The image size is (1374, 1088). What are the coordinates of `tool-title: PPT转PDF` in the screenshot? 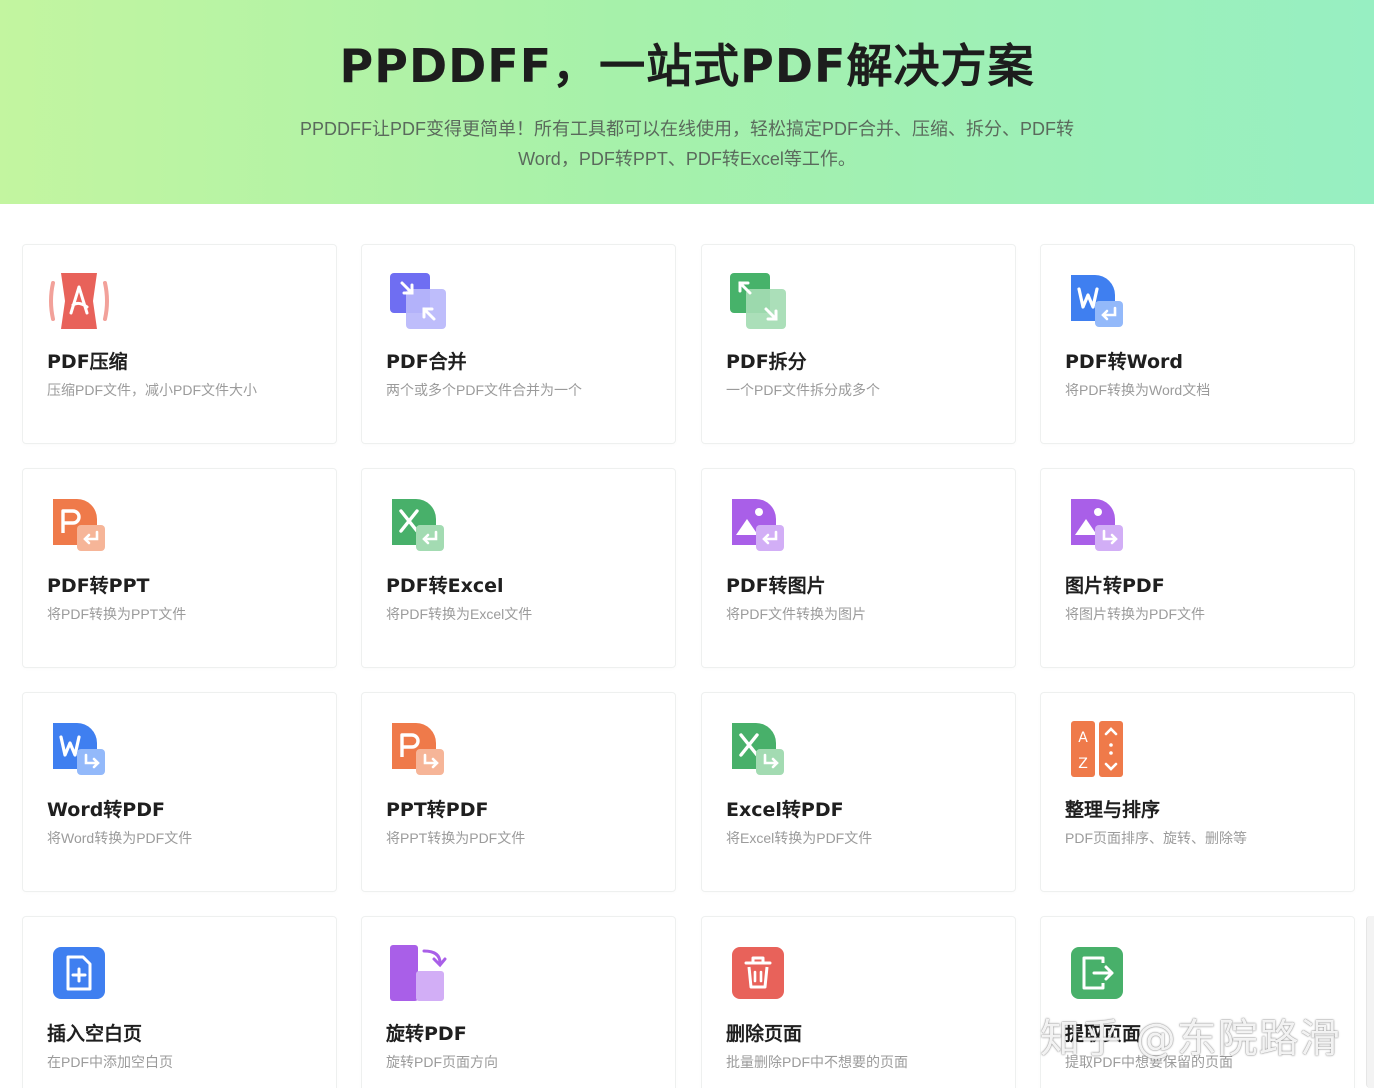 It's located at (437, 810).